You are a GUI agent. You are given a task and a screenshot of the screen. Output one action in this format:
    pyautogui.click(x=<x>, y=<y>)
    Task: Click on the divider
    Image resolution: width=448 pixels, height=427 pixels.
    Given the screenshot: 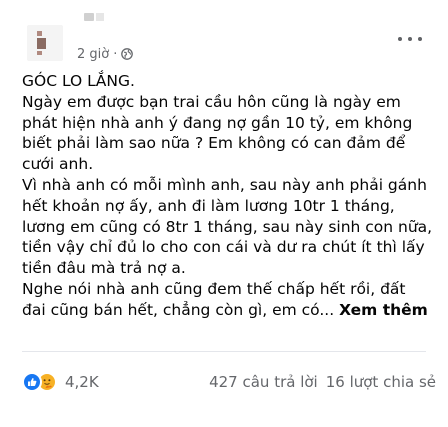 What is the action you would take?
    pyautogui.click(x=224, y=351)
    